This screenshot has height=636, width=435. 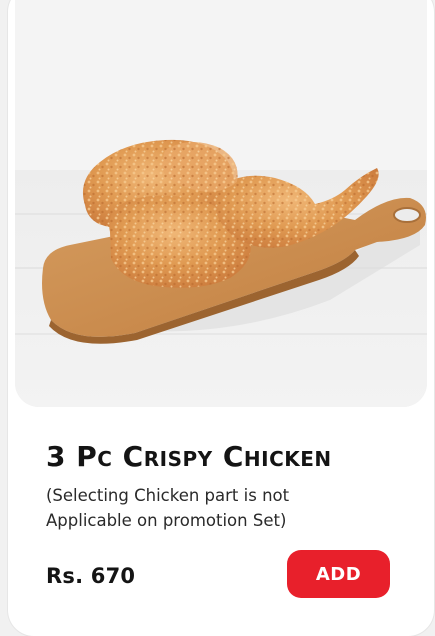 What do you see at coordinates (338, 574) in the screenshot?
I see `add-button: ADD` at bounding box center [338, 574].